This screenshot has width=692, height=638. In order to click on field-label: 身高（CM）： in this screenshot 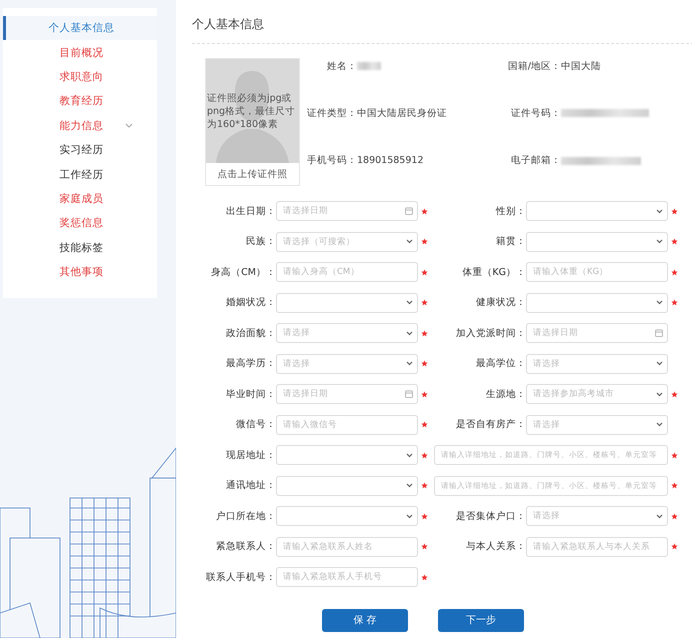, I will do `click(243, 272)`.